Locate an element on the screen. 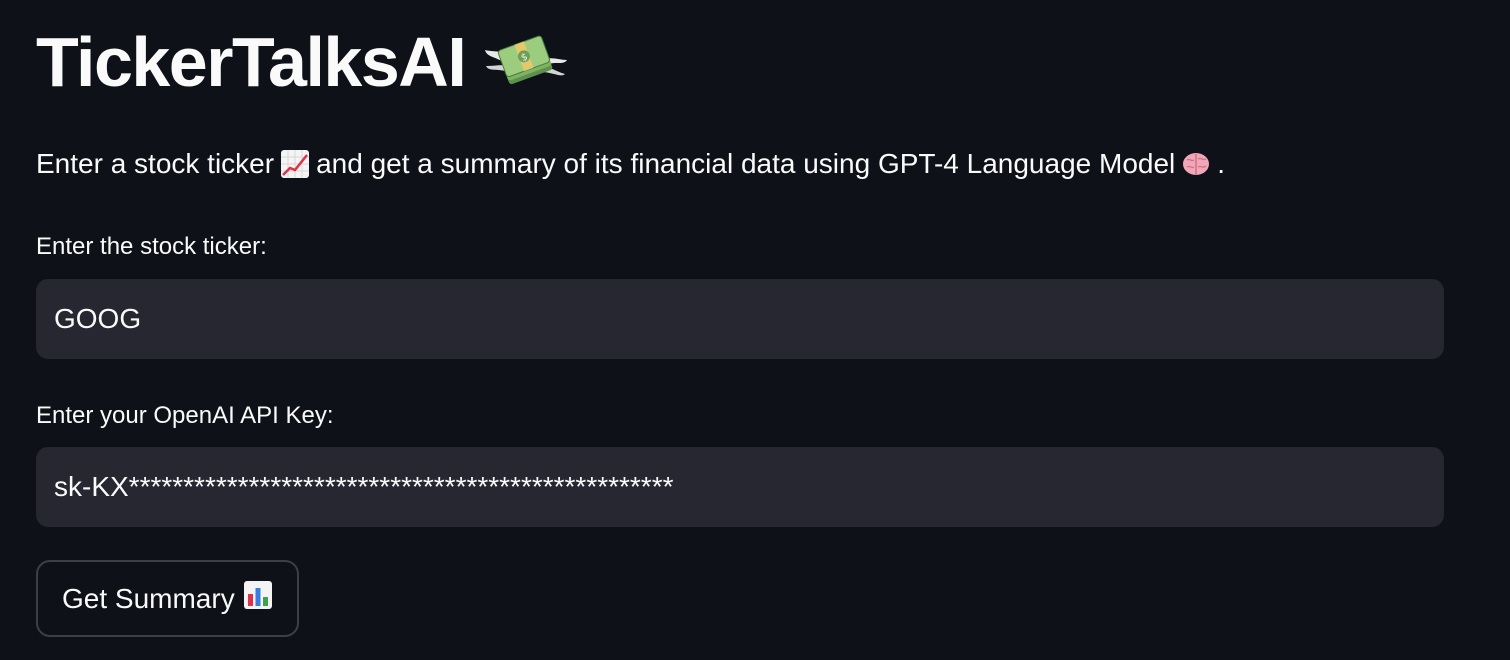  money-with-wings-icon: $ is located at coordinates (526, 62).